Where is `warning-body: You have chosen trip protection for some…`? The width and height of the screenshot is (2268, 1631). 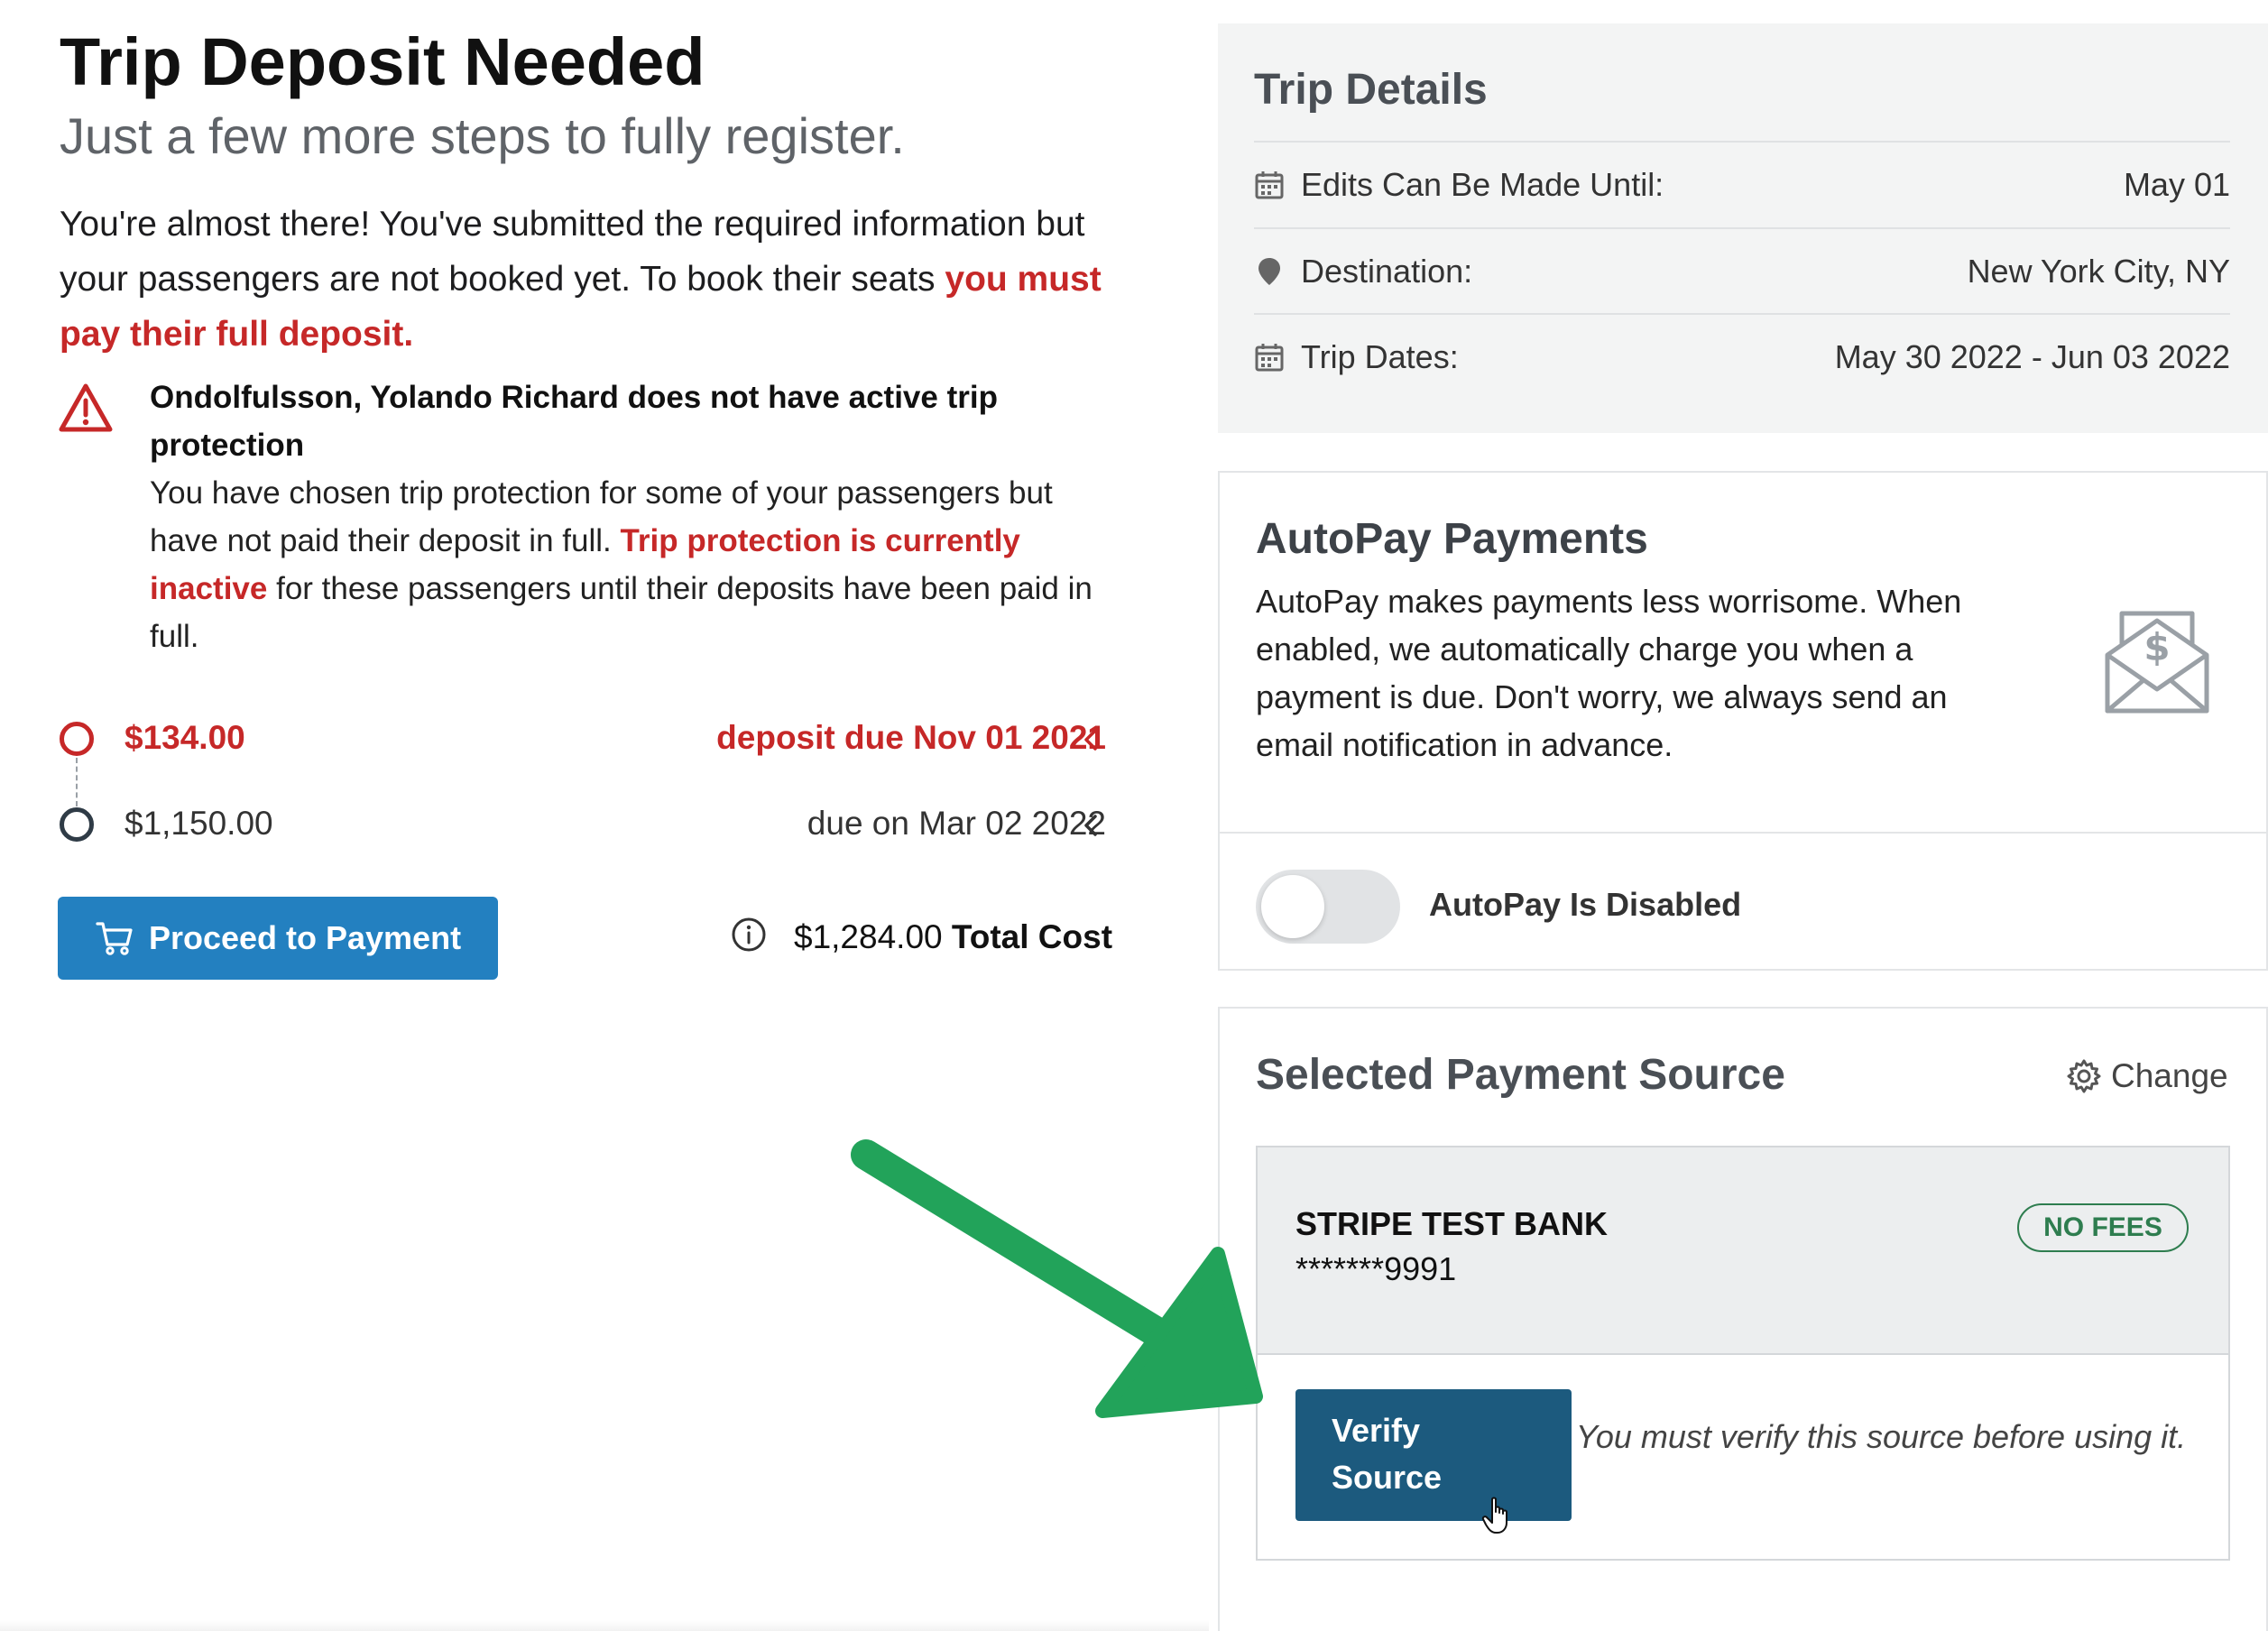
warning-body: You have chosen trip protection for some… is located at coordinates (623, 564).